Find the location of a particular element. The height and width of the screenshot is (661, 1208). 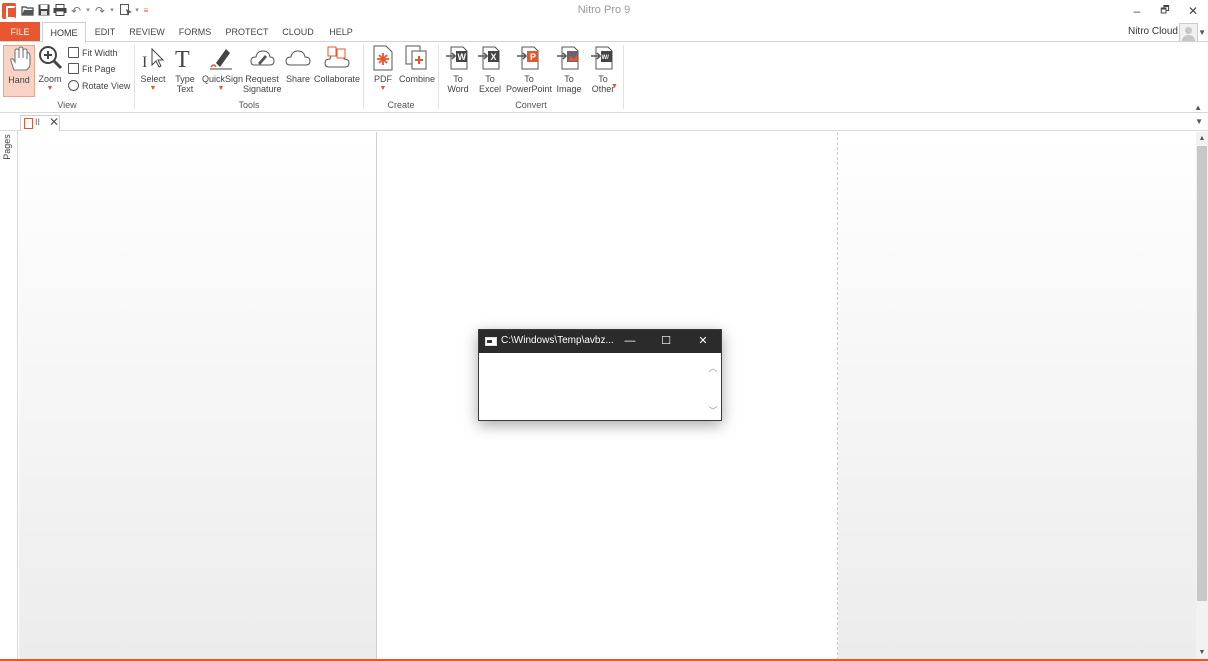

console-maximize-button: ☐ is located at coordinates (666, 341).